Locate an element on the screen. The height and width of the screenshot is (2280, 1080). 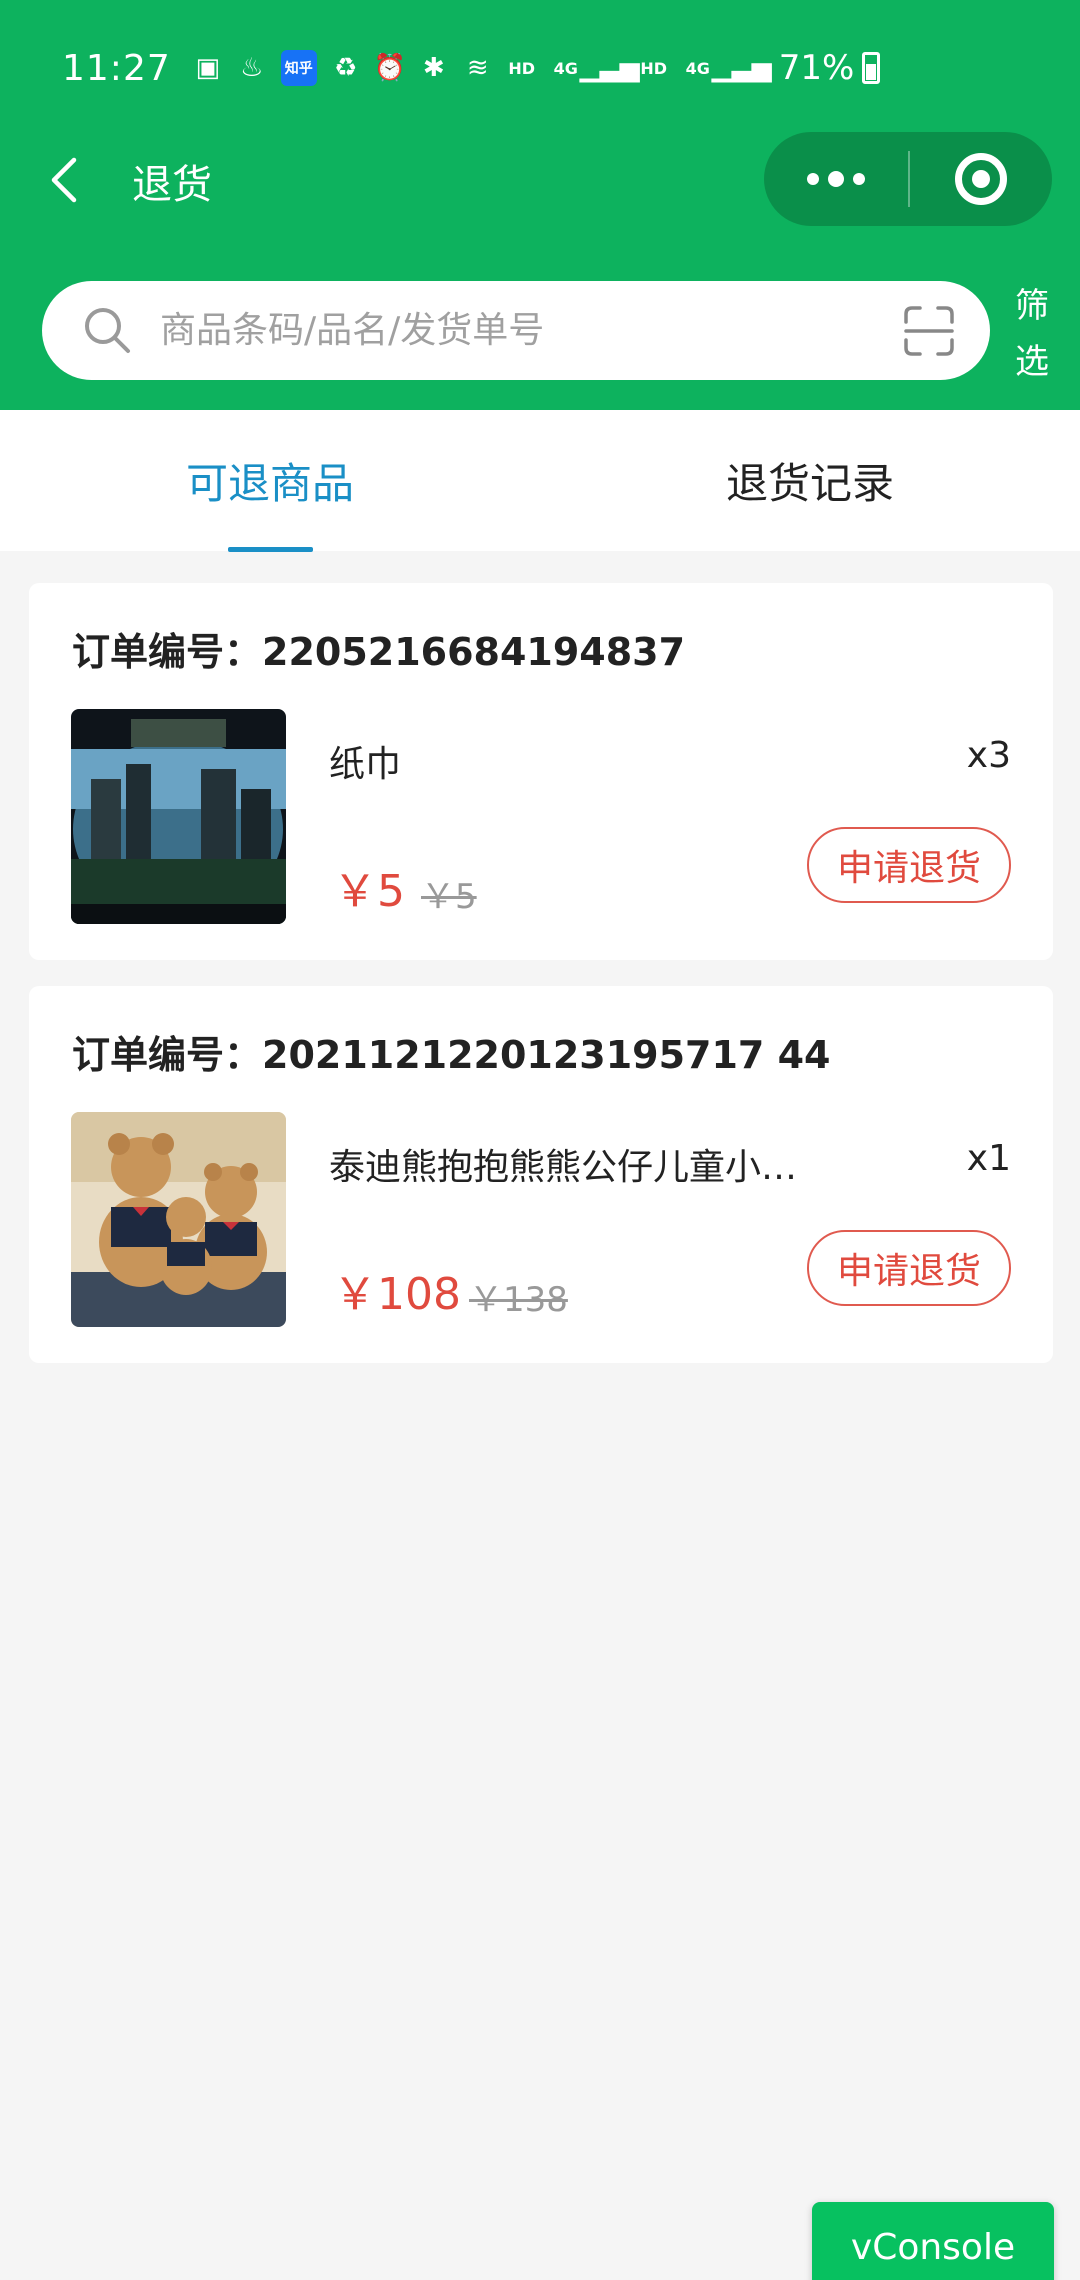
search-icon is located at coordinates (107, 330).